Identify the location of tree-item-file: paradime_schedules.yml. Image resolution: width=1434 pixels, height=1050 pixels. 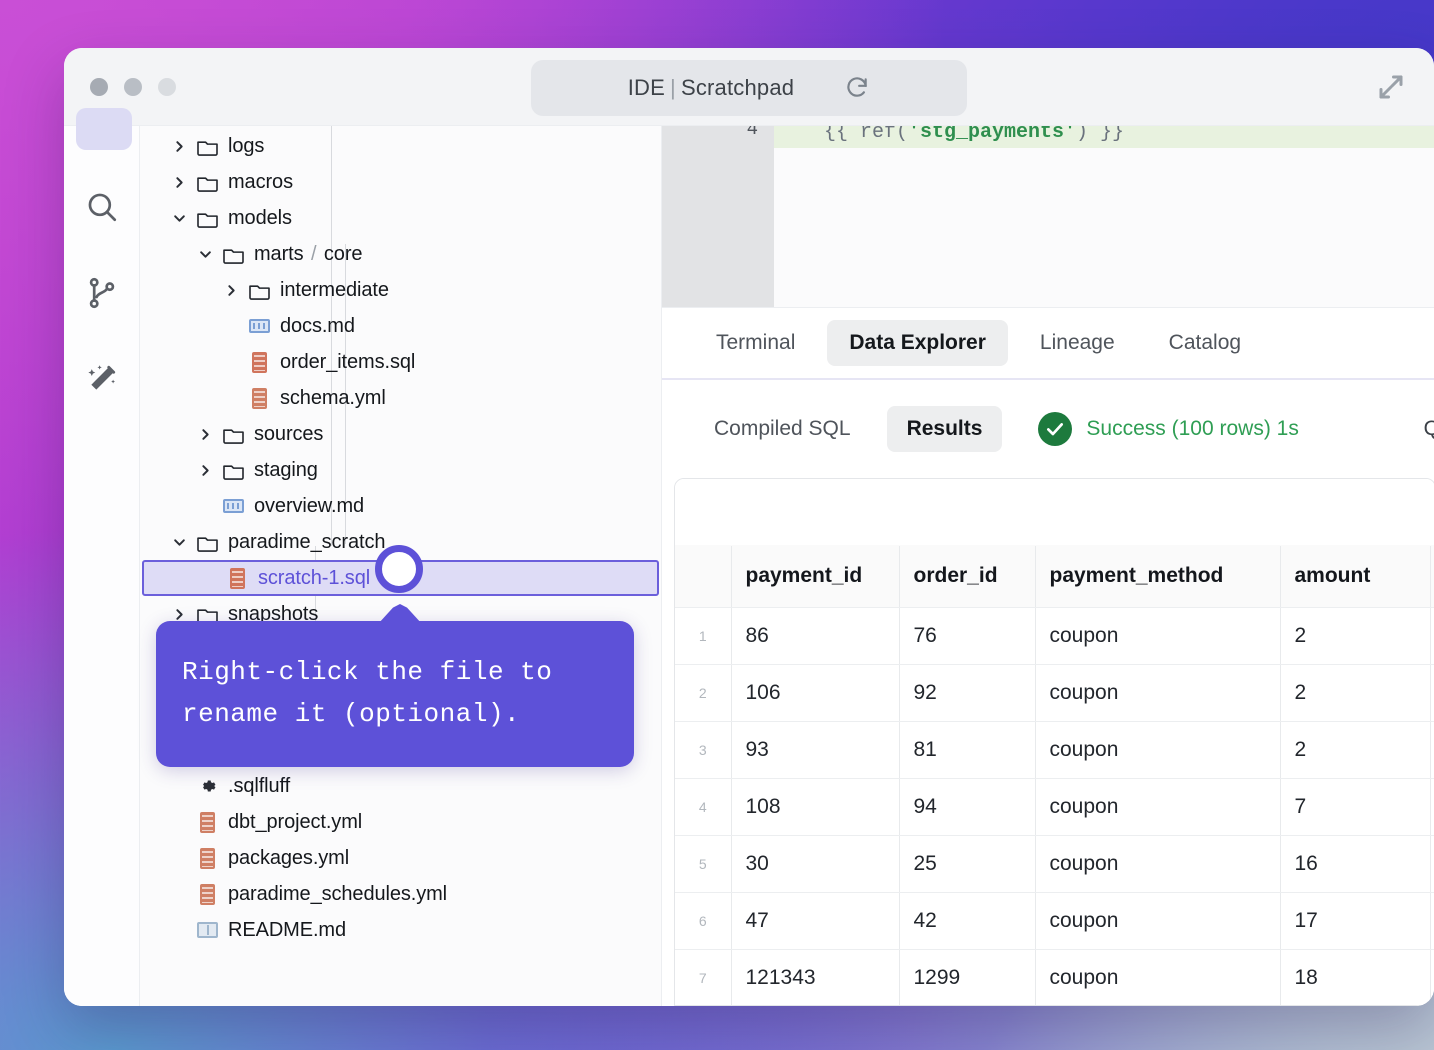
(400, 894).